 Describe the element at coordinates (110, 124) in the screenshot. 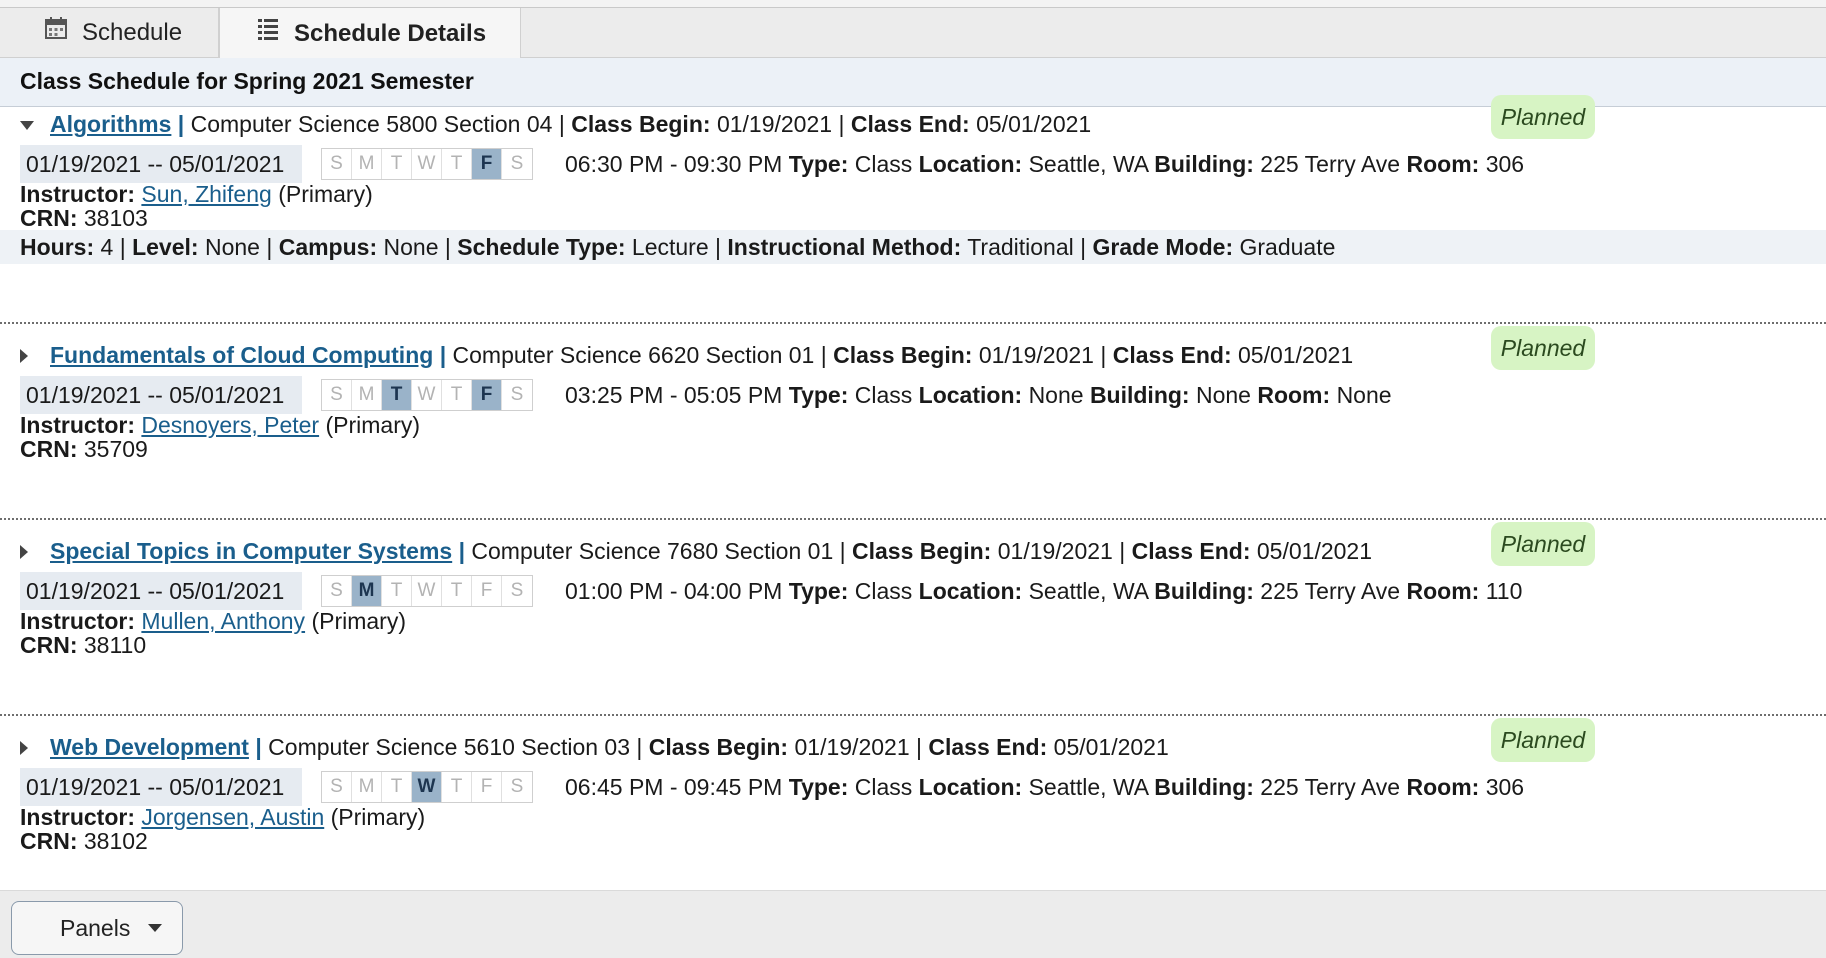

I see `course-title-link: Algorithms` at that location.